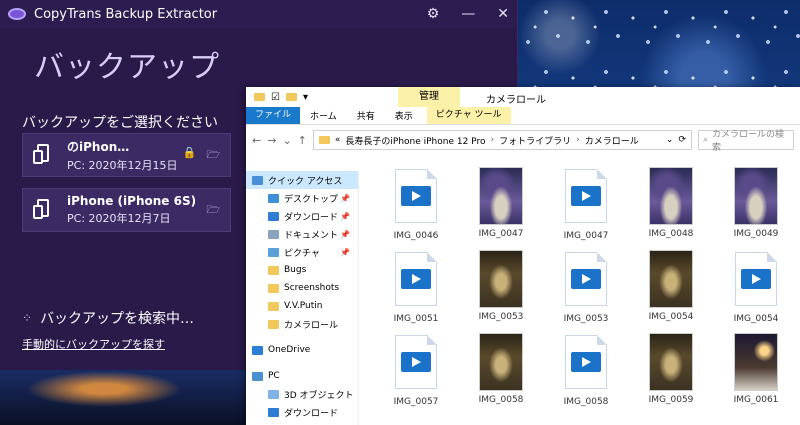 This screenshot has height=425, width=800. Describe the element at coordinates (273, 252) in the screenshot. I see `pictures-icon` at that location.